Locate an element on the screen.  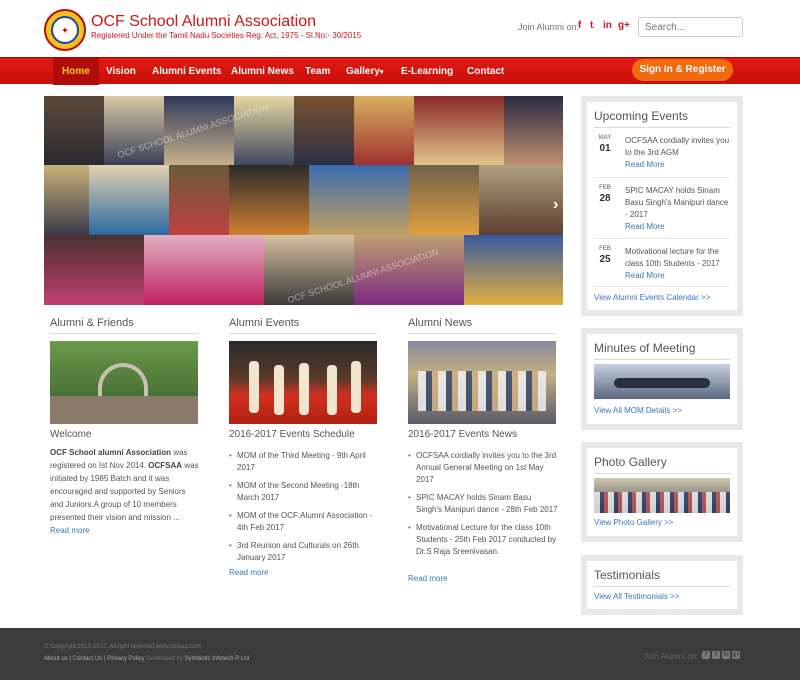
gallery-title: Photo Gallery is located at coordinates (630, 462).